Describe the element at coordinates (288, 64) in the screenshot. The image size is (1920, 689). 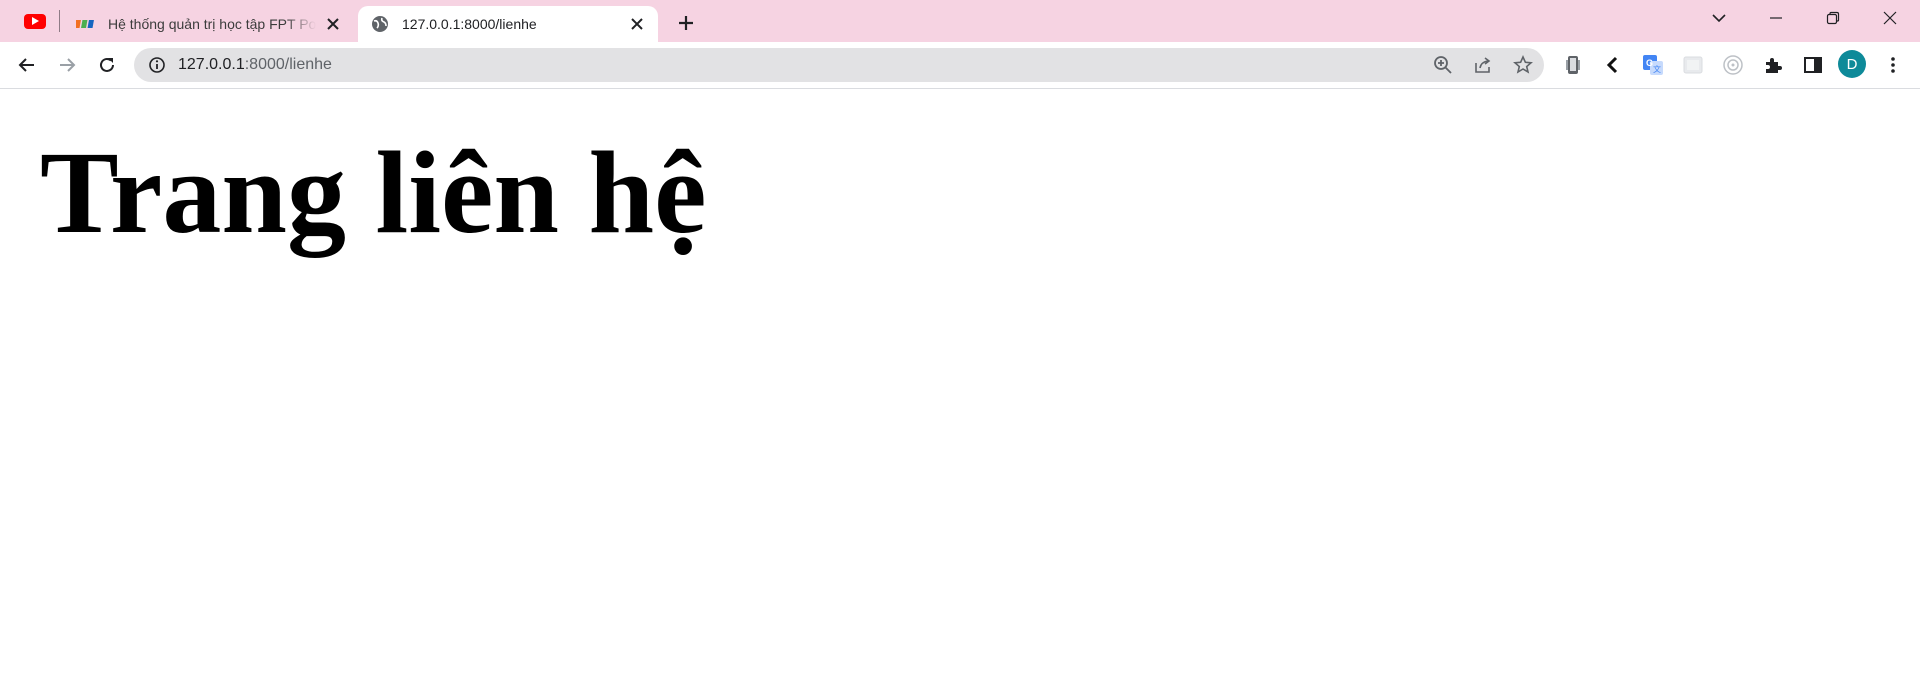
I see `url-path: :8000/lienhe` at that location.